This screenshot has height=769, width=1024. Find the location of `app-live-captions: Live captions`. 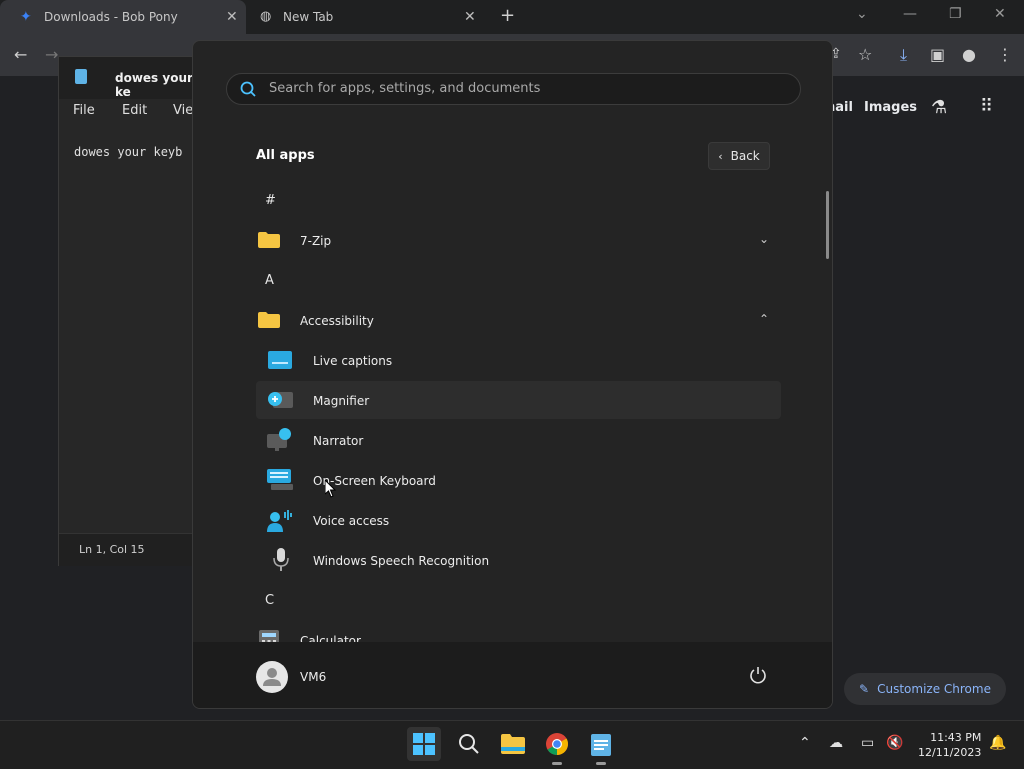

app-live-captions: Live captions is located at coordinates (518, 360).